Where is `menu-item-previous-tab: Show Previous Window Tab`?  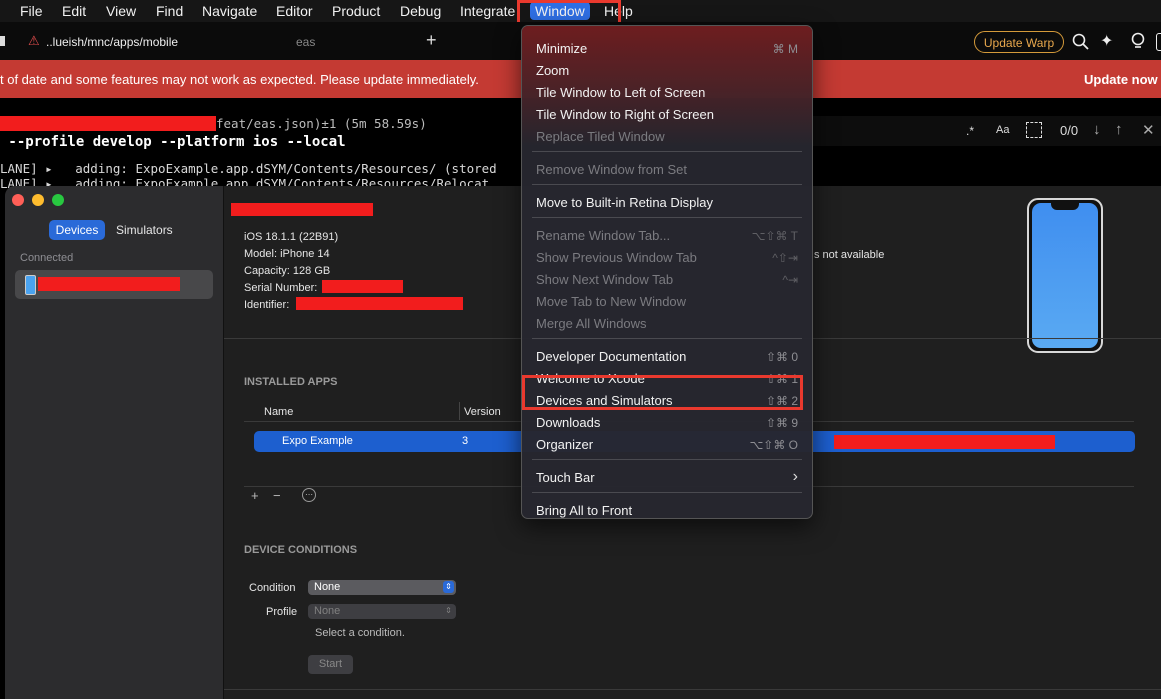 menu-item-previous-tab: Show Previous Window Tab is located at coordinates (616, 257).